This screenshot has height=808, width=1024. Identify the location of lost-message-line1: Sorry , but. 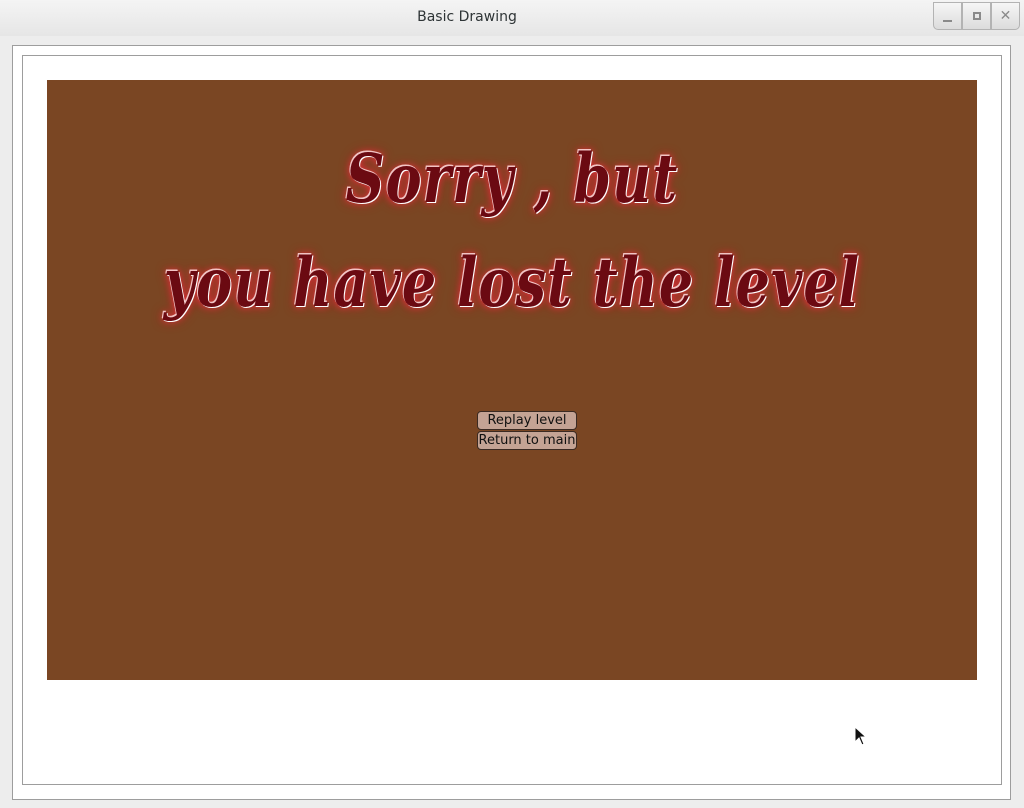
(512, 178).